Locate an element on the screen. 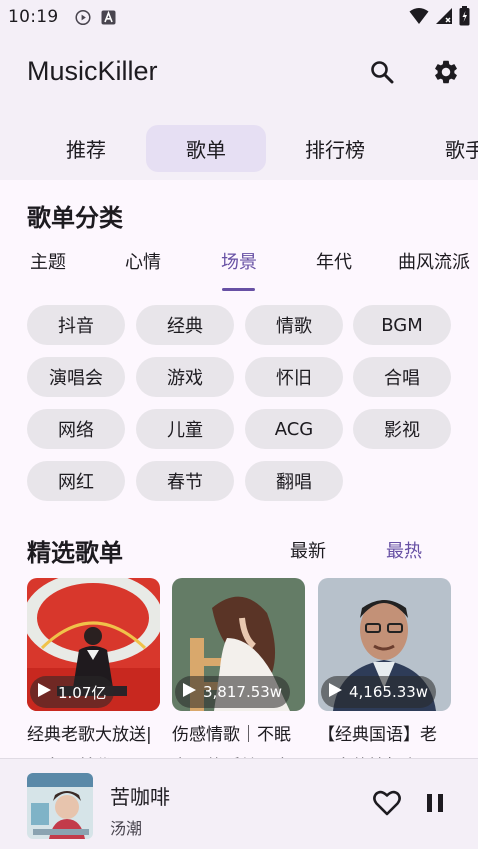 The height and width of the screenshot is (849, 478). search-icon is located at coordinates (382, 74).